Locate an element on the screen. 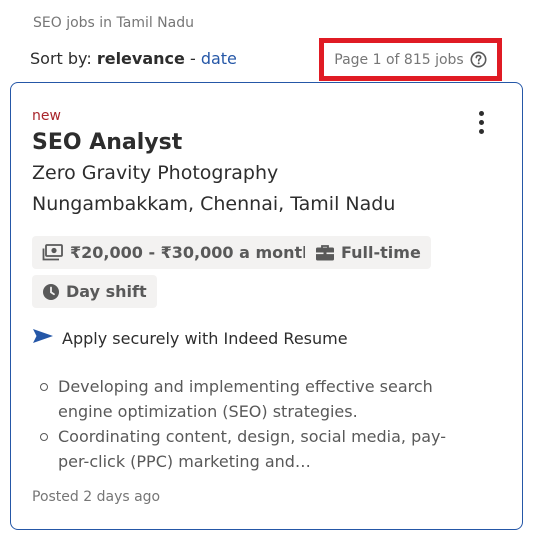 This screenshot has width=533, height=541. apply-line: Apply securely with Indeed Resume is located at coordinates (190, 338).